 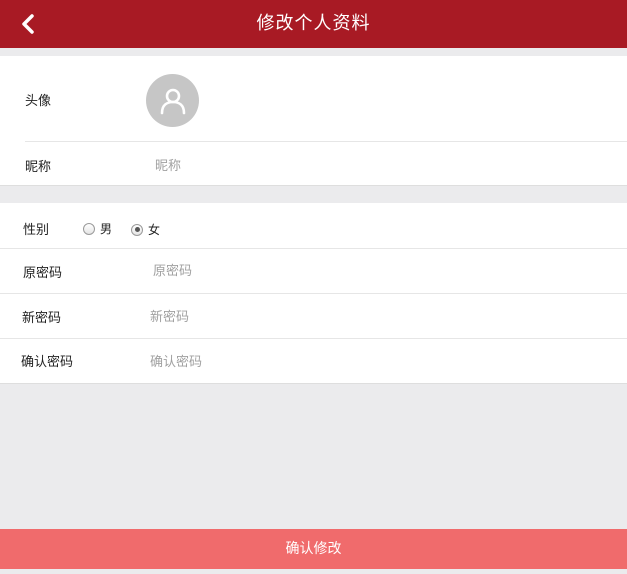 I want to click on new-password-label: 新密码, so click(x=42, y=318).